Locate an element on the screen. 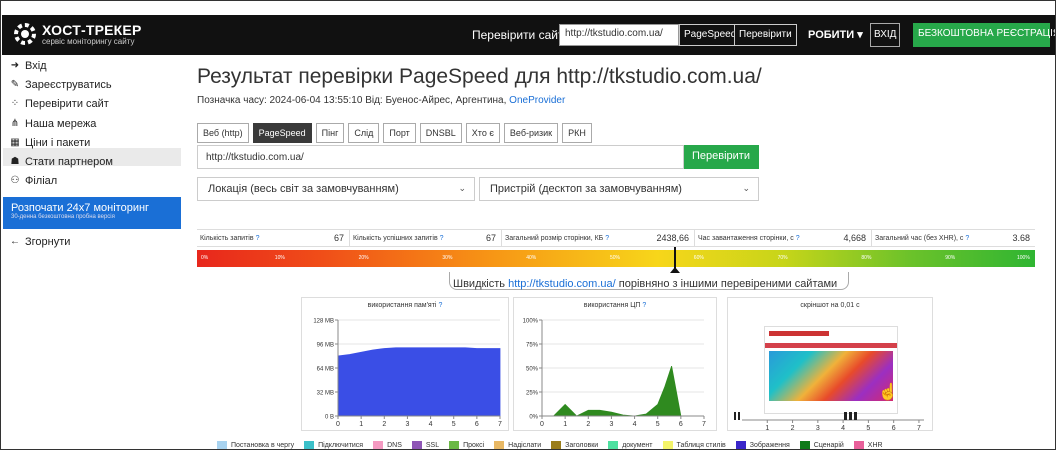 Image resolution: width=1056 pixels, height=450 pixels. legend-item: Підключитися is located at coordinates (334, 445).